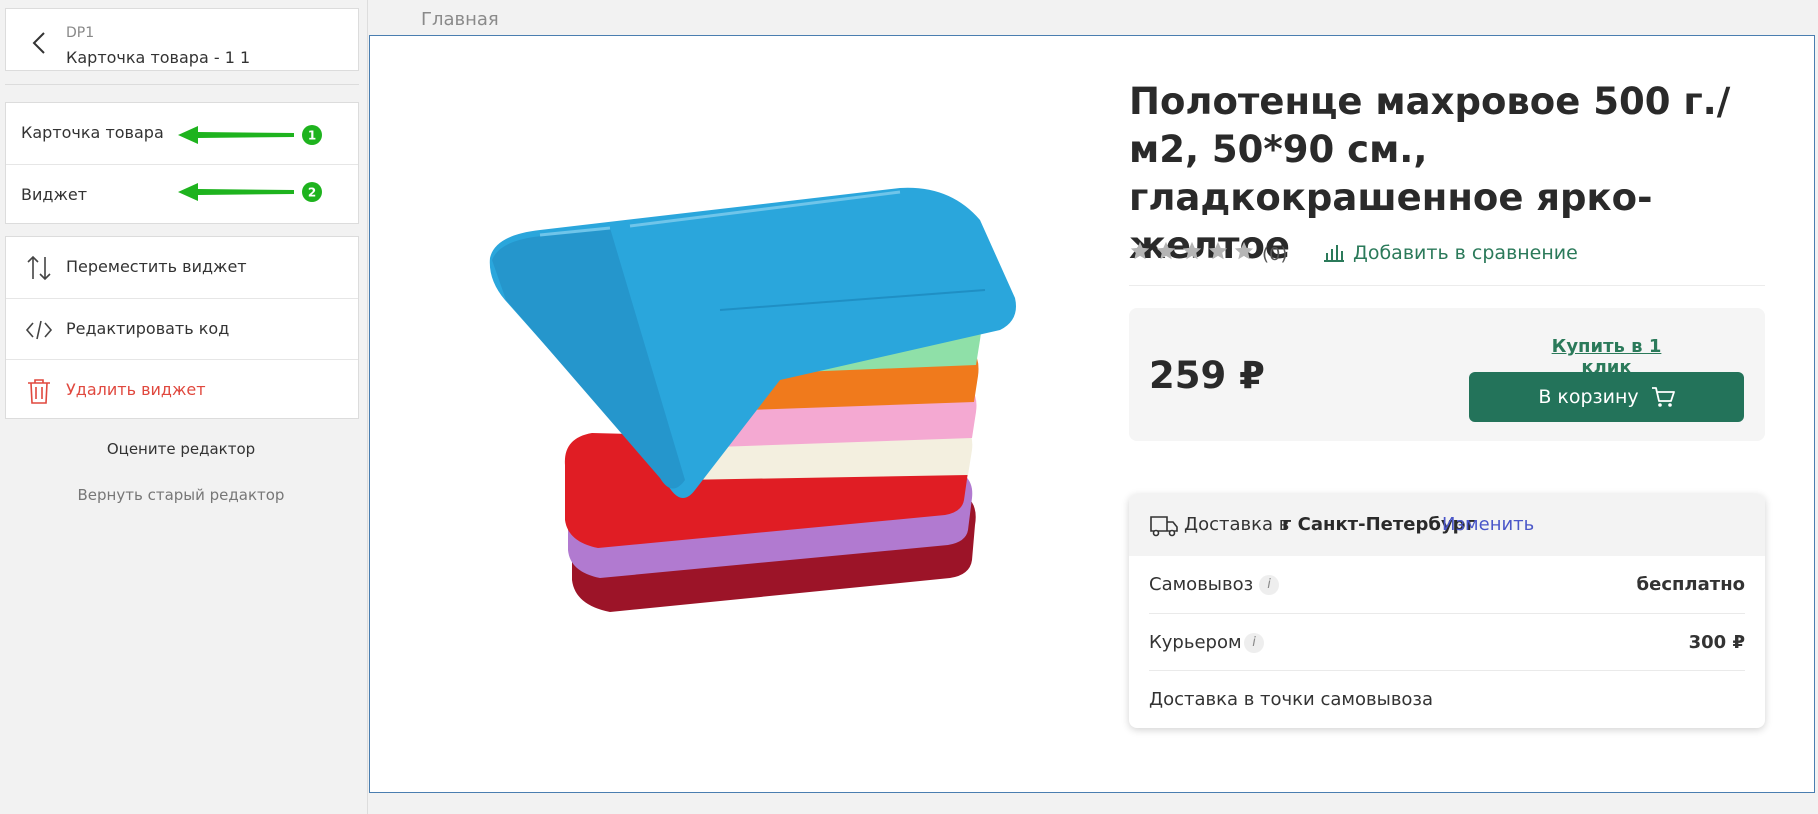 Image resolution: width=1818 pixels, height=814 pixels. What do you see at coordinates (41, 43) in the screenshot?
I see `back-arrow-icon` at bounding box center [41, 43].